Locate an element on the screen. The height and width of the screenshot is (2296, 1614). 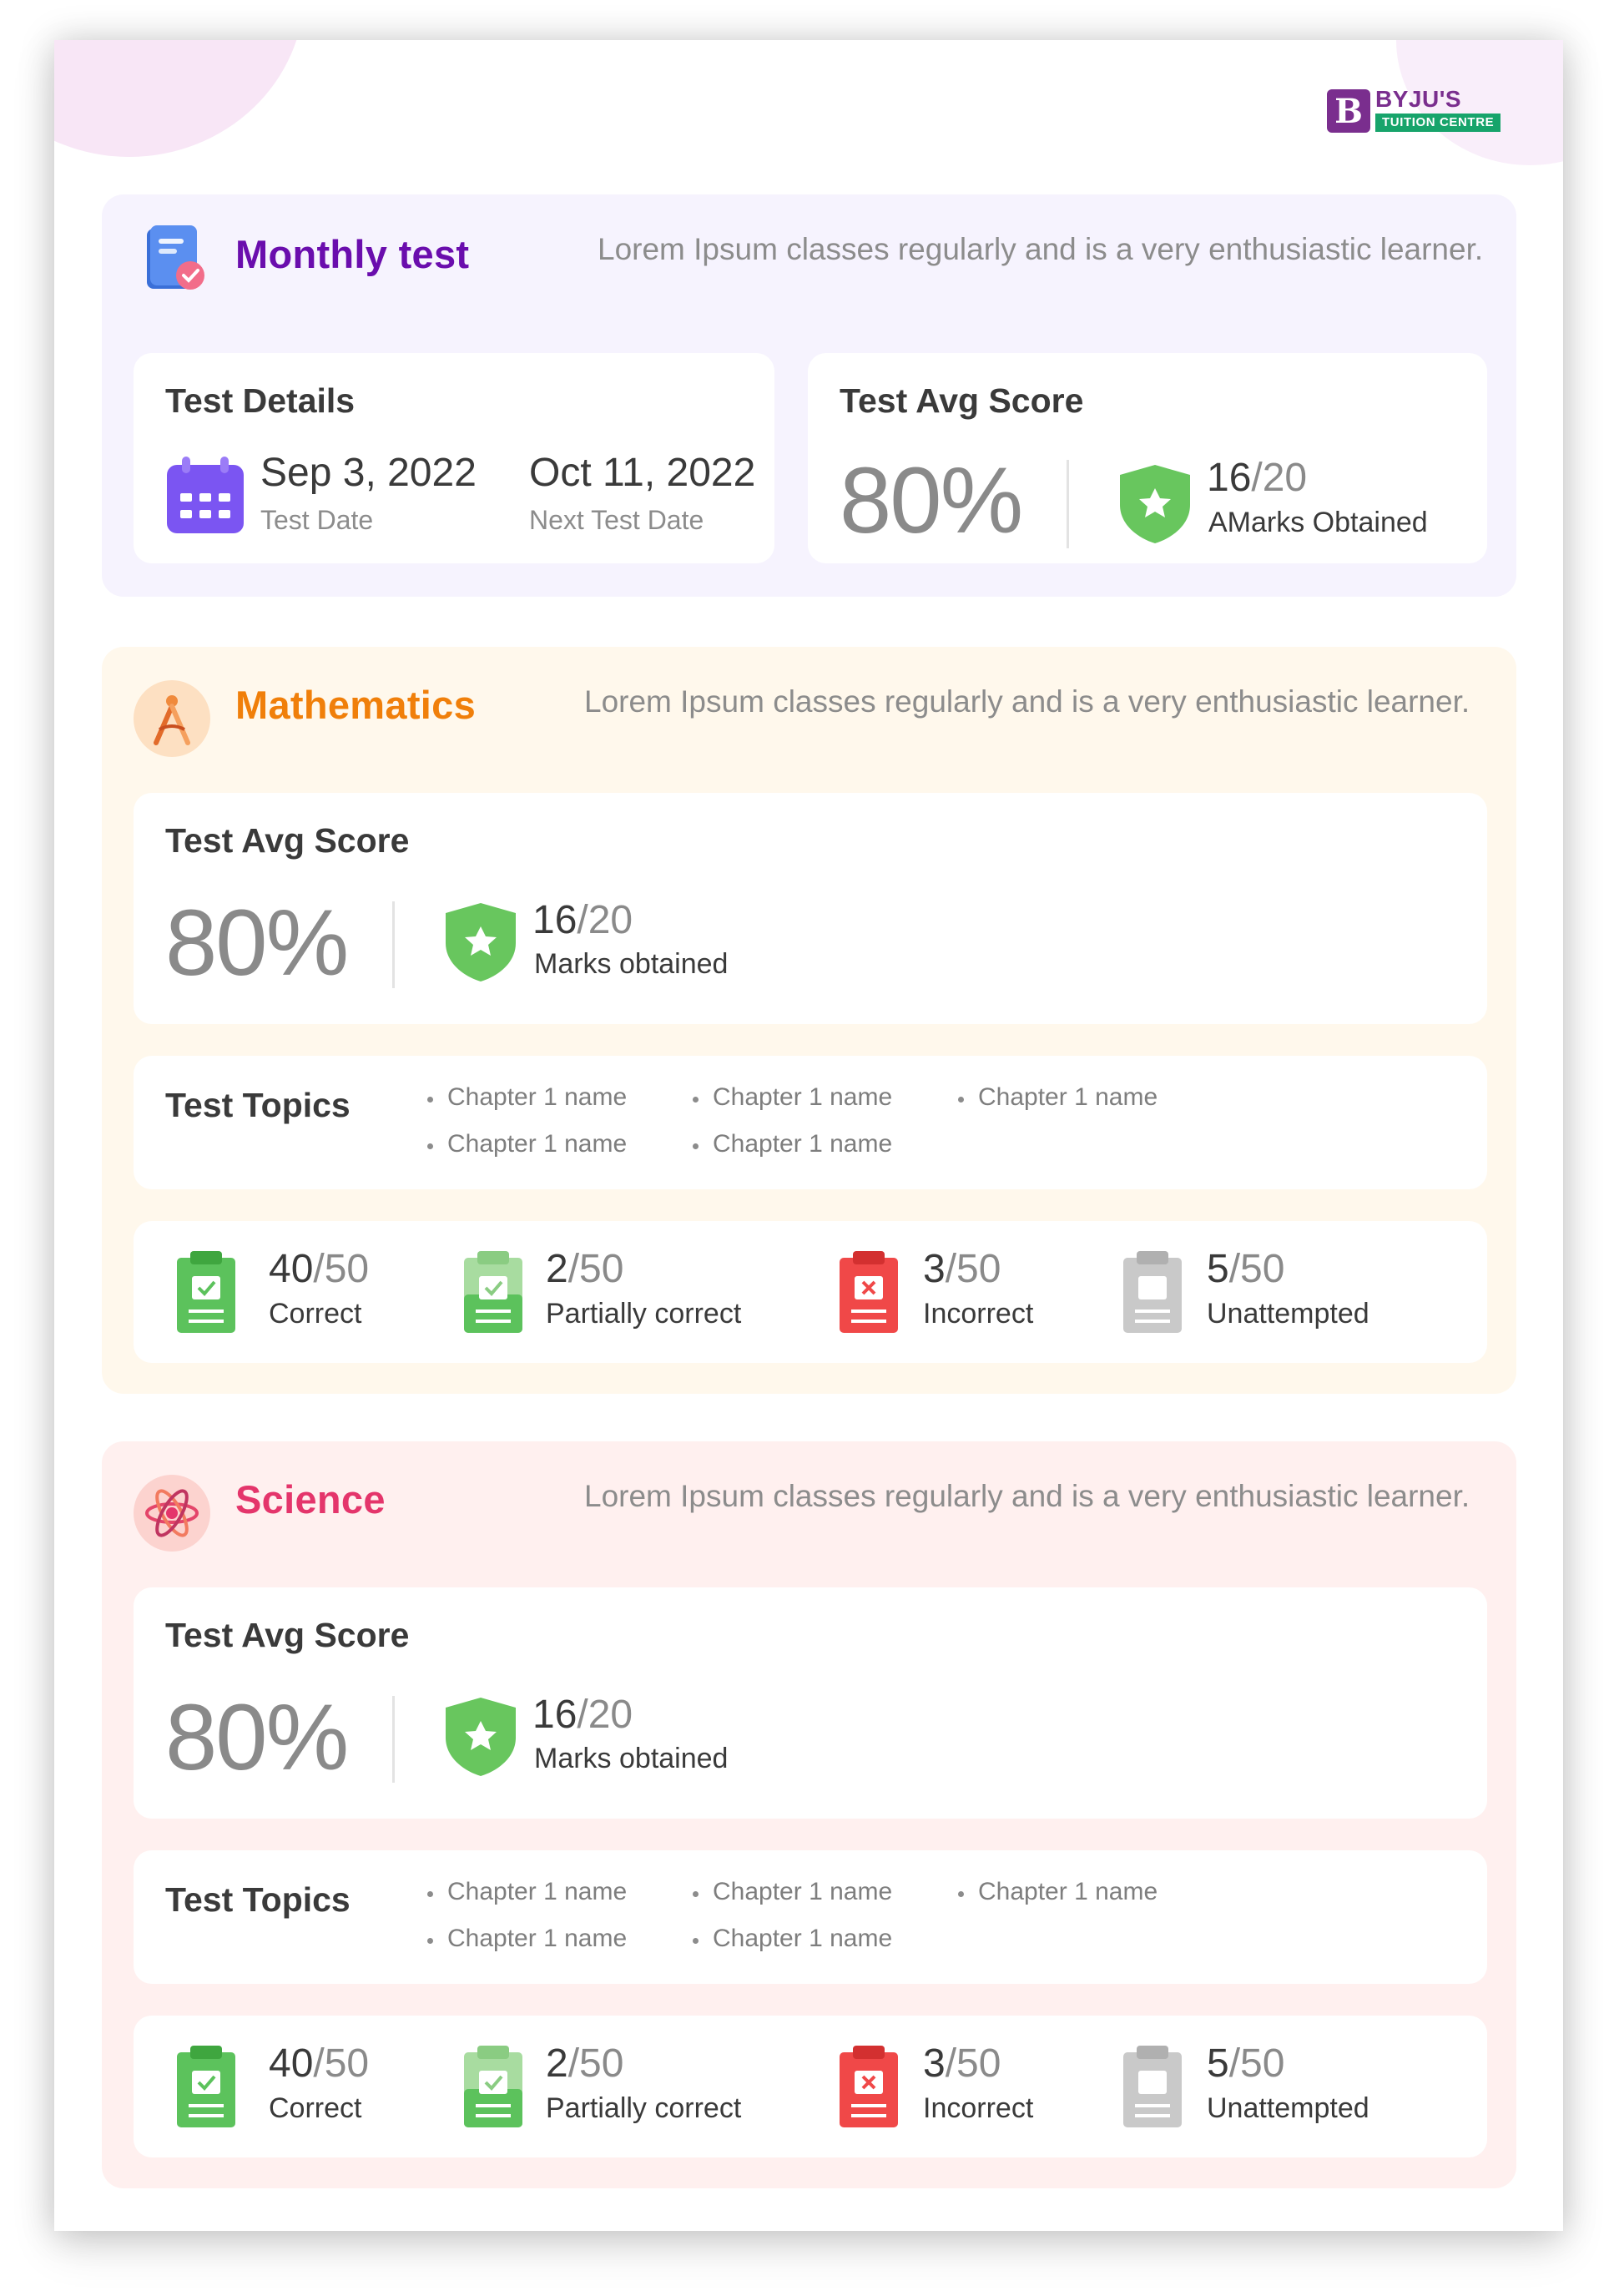
stat-unattempted: 5/50 Unattempted is located at coordinates (1290, 2087).